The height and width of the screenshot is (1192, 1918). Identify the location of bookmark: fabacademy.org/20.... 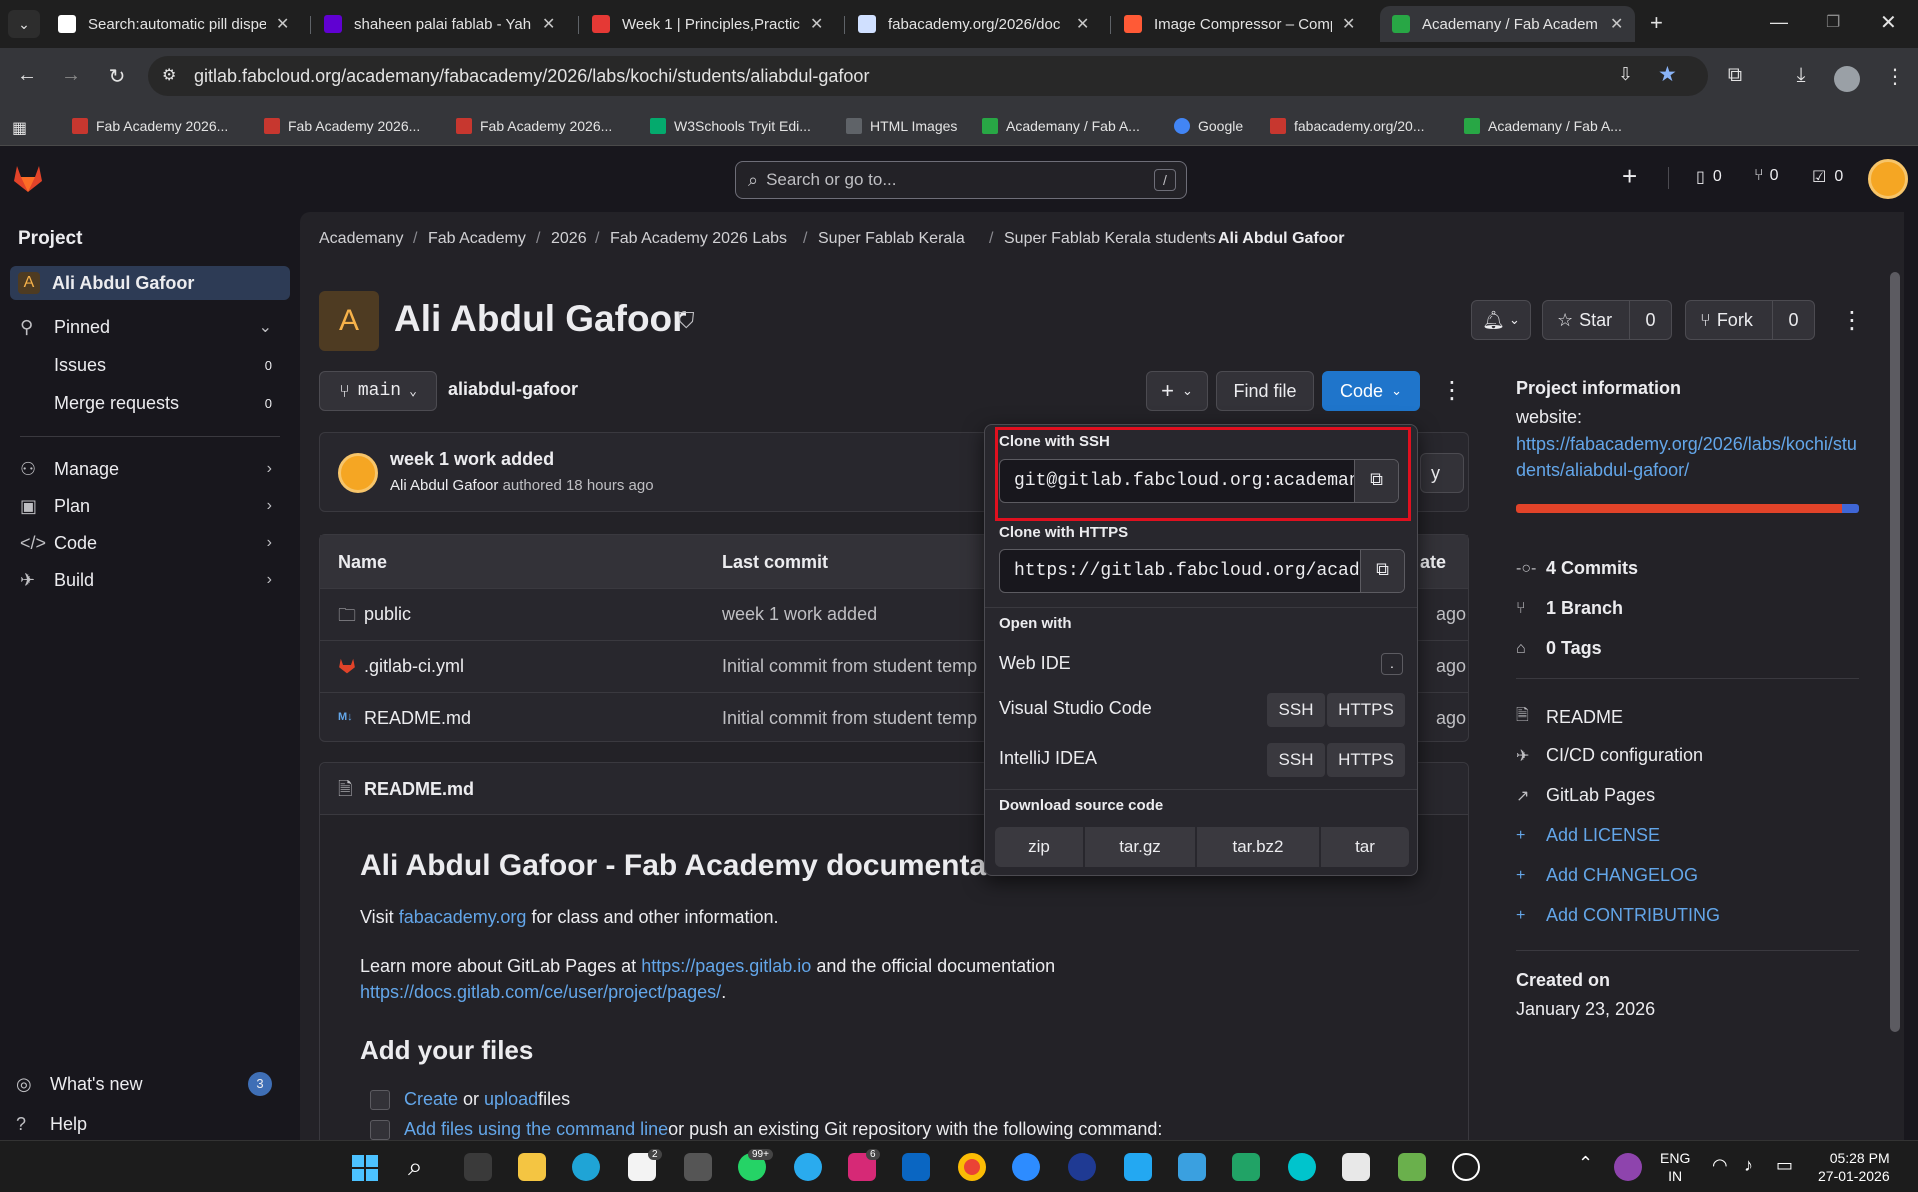
(1347, 126).